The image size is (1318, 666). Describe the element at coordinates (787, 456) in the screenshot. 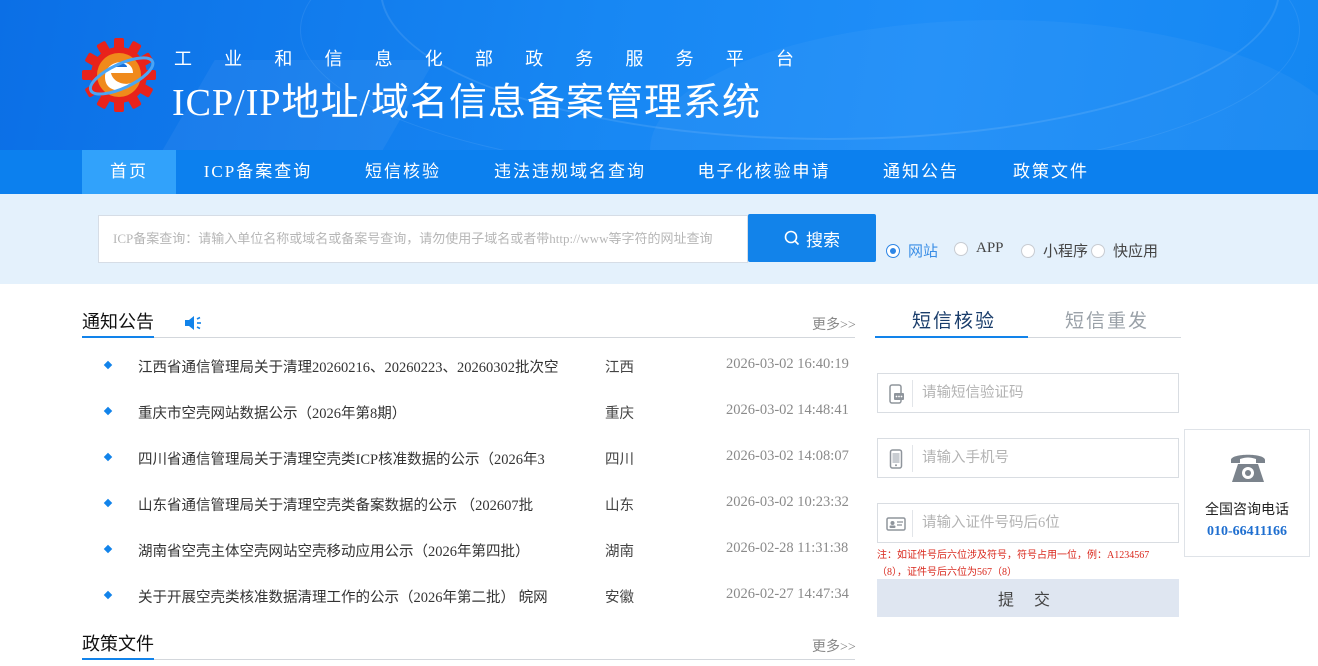

I see `notice-time: 2026-03-02 14:08:07` at that location.